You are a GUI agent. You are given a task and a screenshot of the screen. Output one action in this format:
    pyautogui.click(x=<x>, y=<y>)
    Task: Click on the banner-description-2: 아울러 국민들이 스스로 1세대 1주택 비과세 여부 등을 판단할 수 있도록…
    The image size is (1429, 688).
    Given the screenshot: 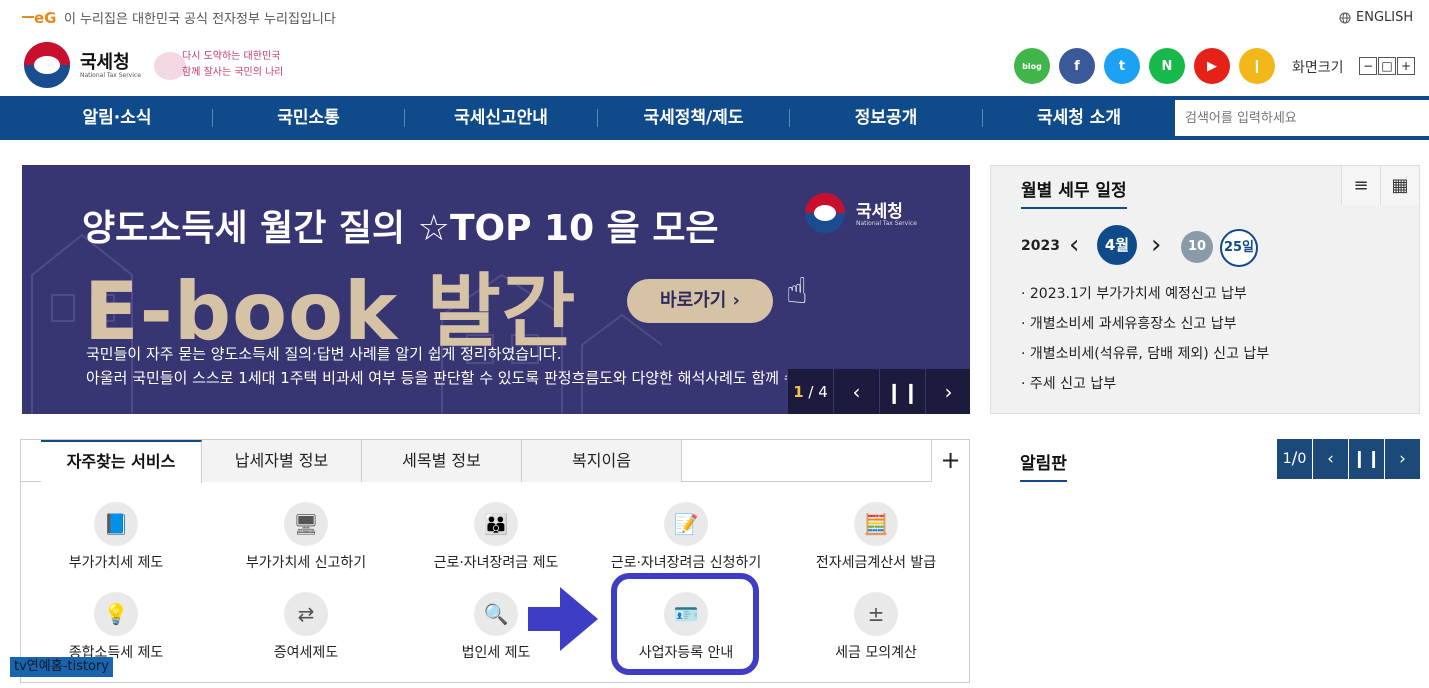 What is the action you would take?
    pyautogui.click(x=486, y=378)
    